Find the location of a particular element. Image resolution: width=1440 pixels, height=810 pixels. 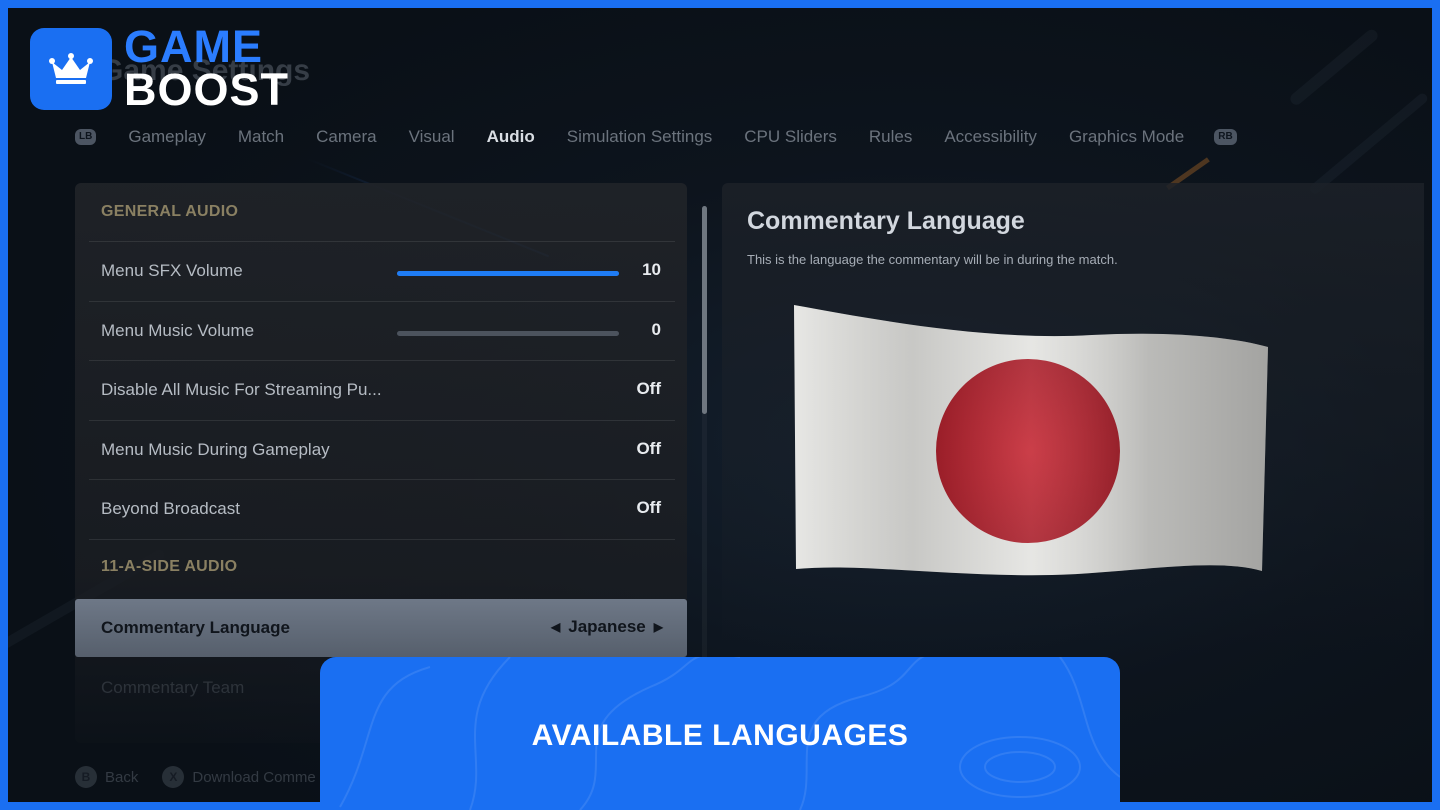

lb-bumper-icon: LB is located at coordinates (86, 137).